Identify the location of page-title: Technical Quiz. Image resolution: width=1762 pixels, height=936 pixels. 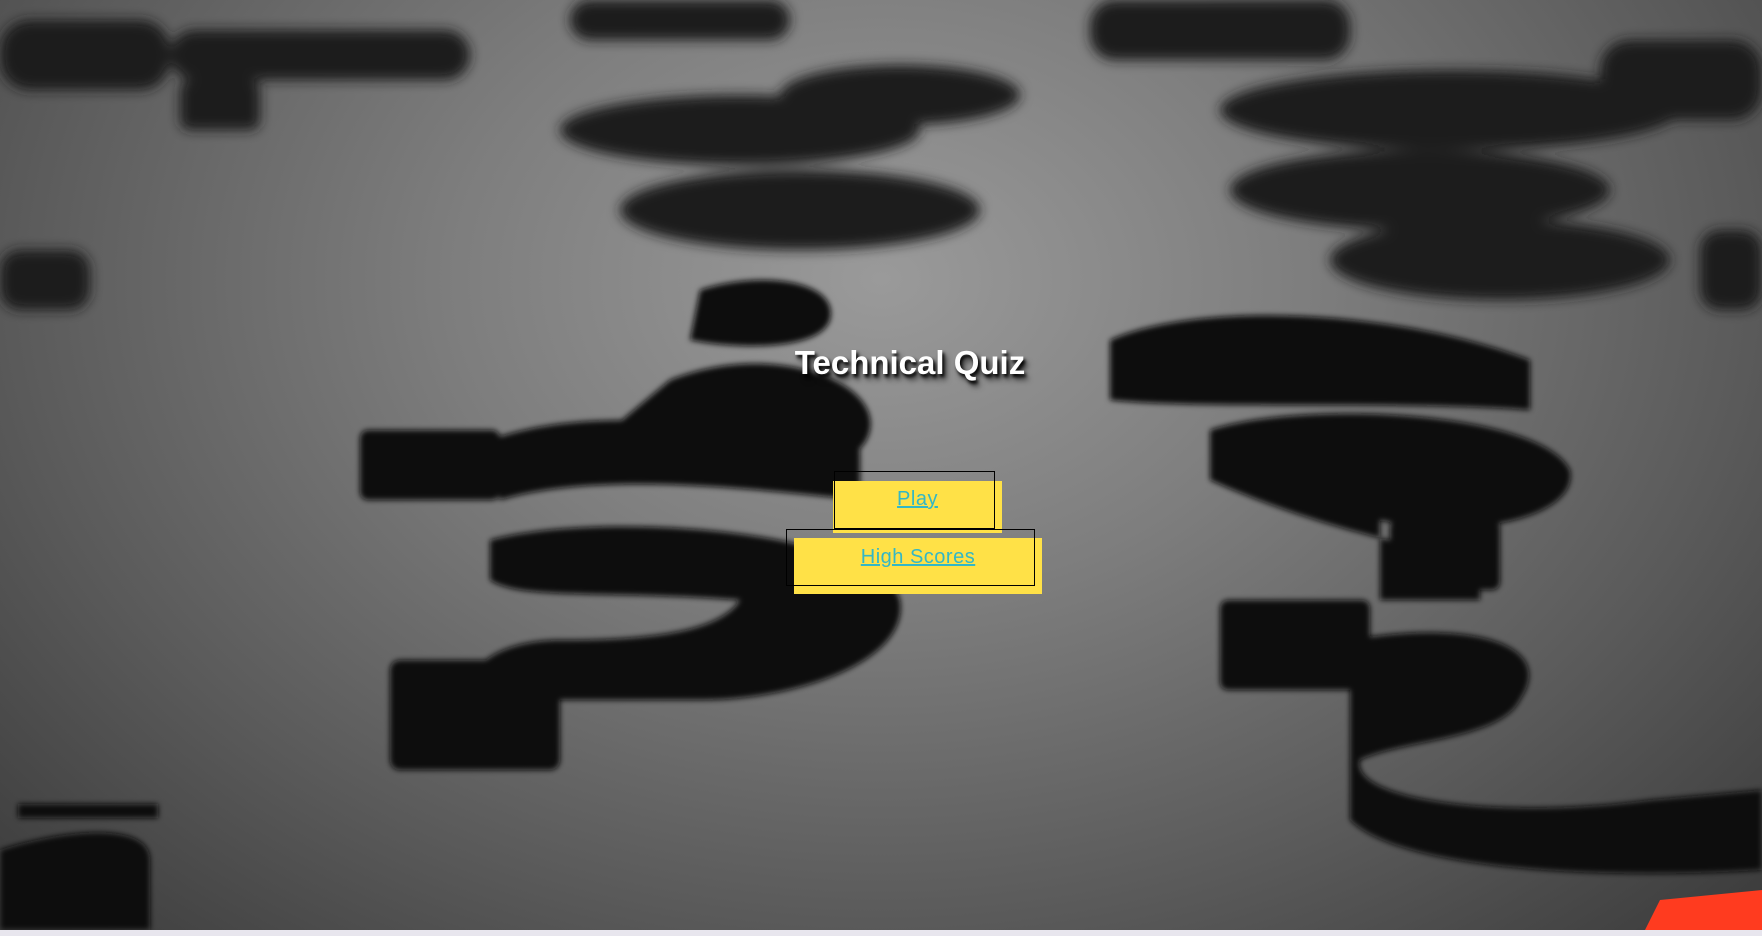
(910, 362).